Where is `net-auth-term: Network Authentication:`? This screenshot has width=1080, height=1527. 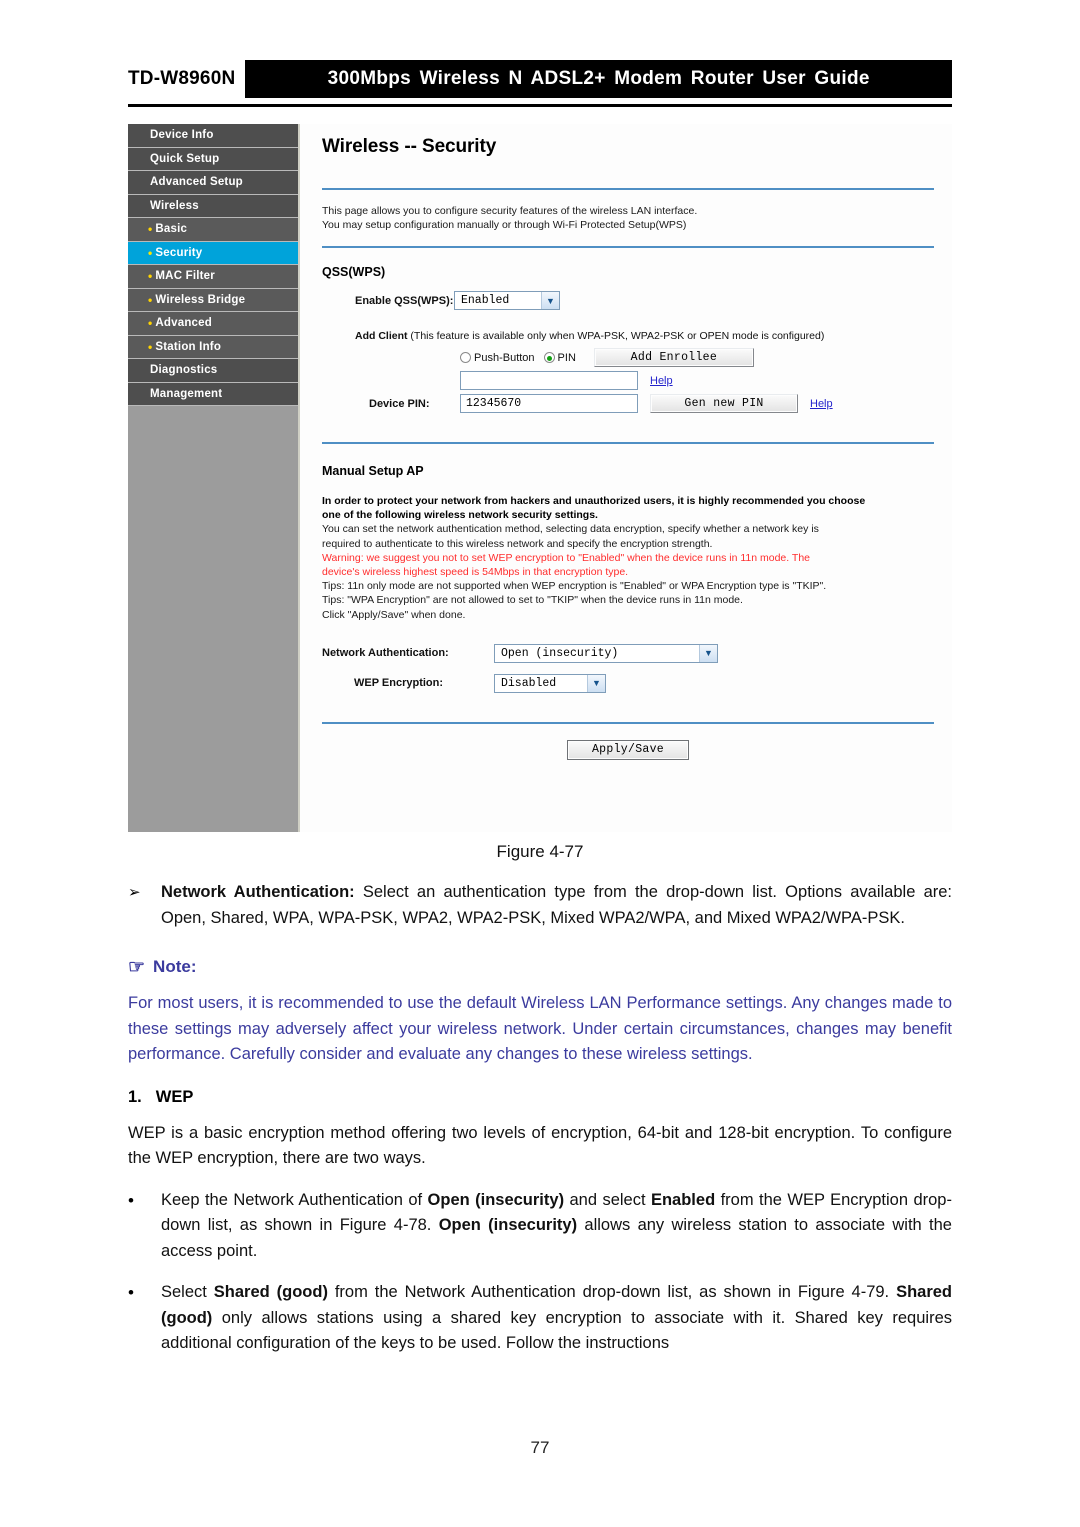 net-auth-term: Network Authentication: is located at coordinates (258, 892).